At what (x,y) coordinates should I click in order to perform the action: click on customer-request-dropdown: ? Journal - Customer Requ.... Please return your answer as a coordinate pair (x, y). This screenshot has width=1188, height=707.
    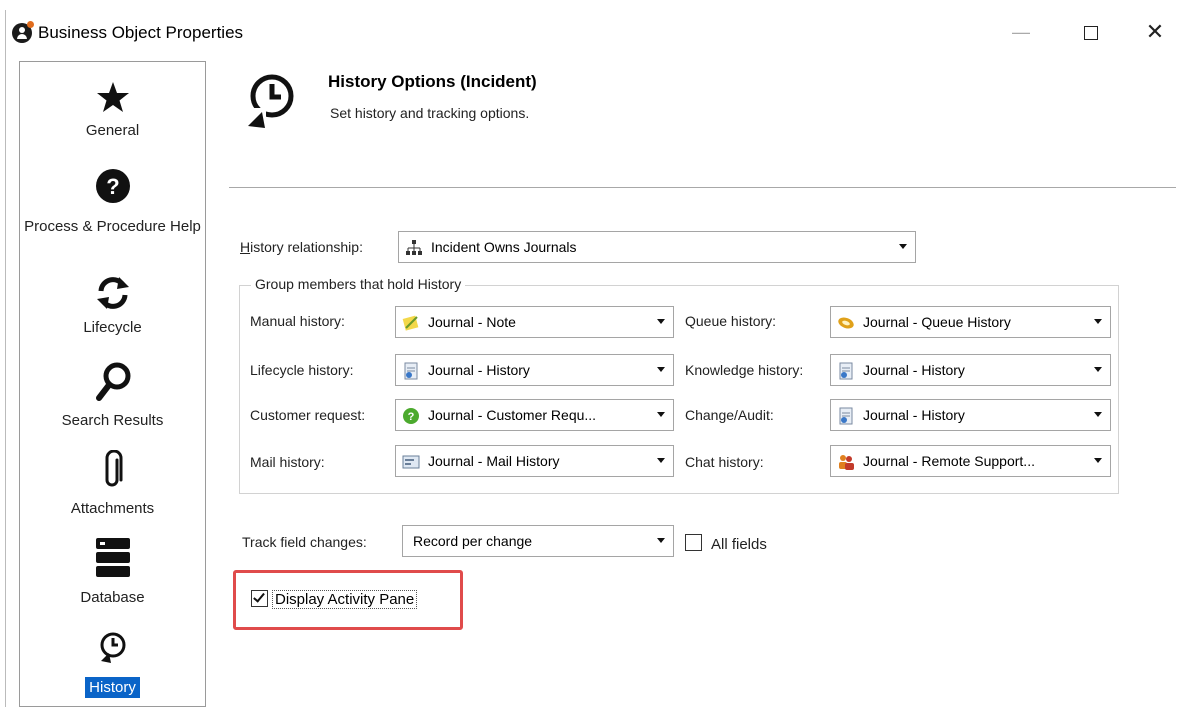
    Looking at the image, I should click on (534, 415).